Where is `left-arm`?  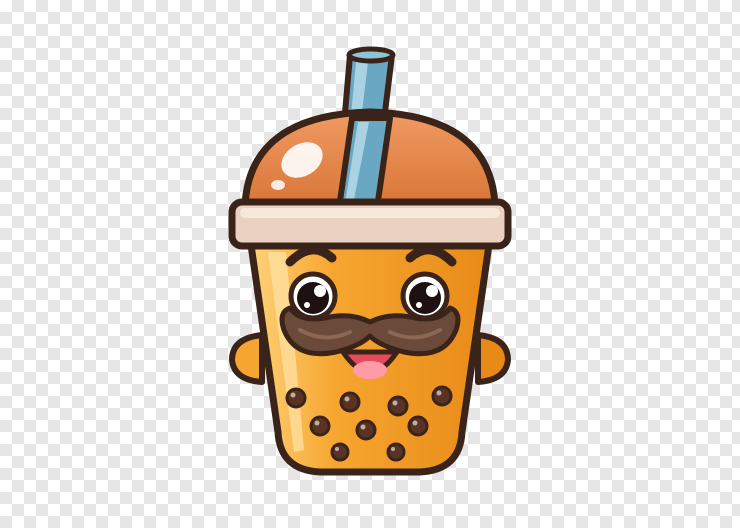 left-arm is located at coordinates (247, 358).